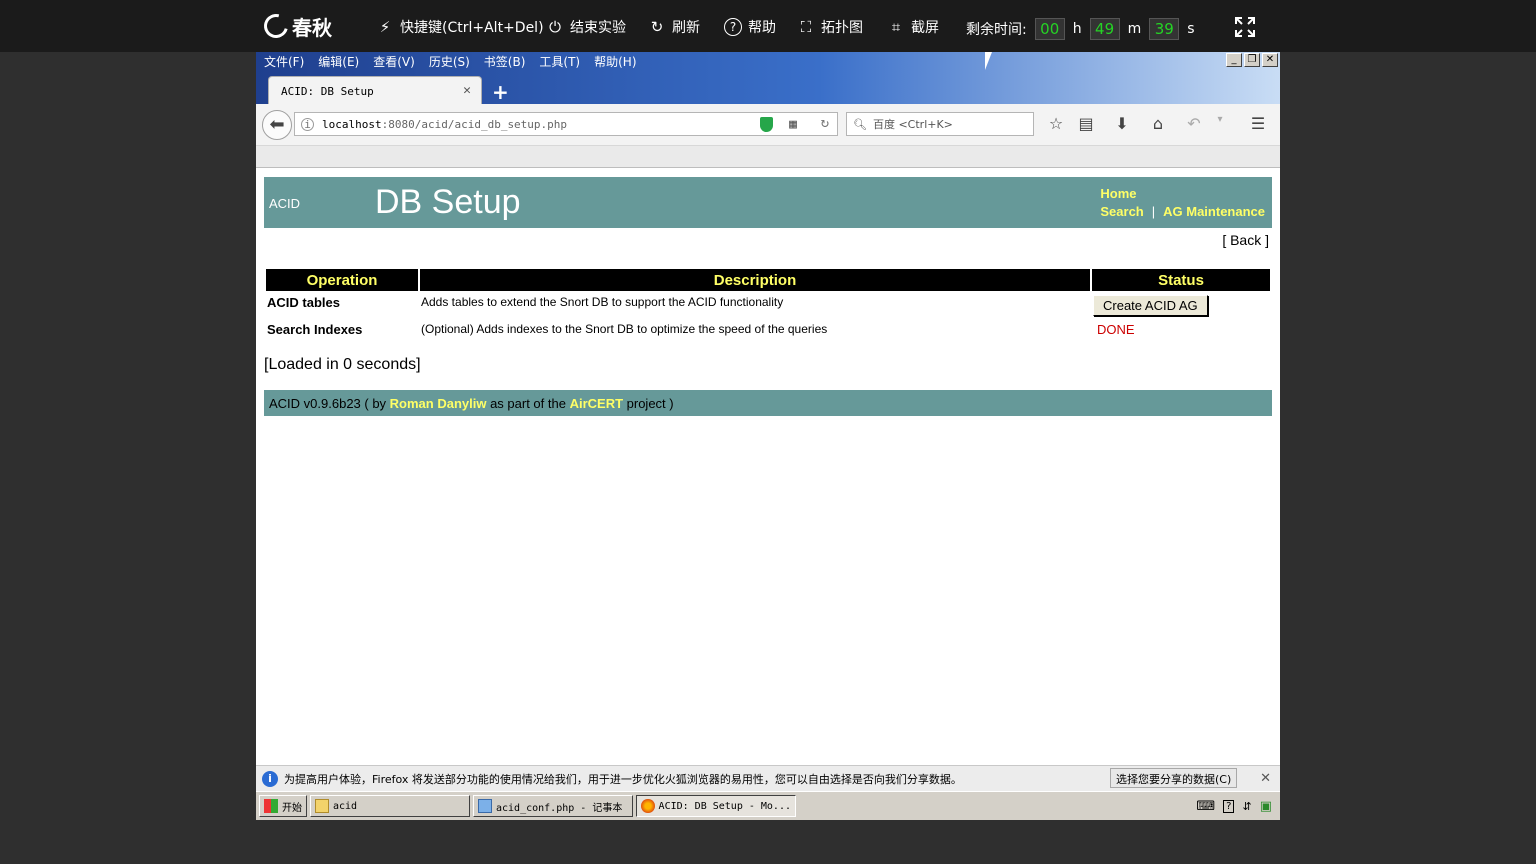  I want to click on window-controls: _ ❐ ✕, so click(1252, 60).